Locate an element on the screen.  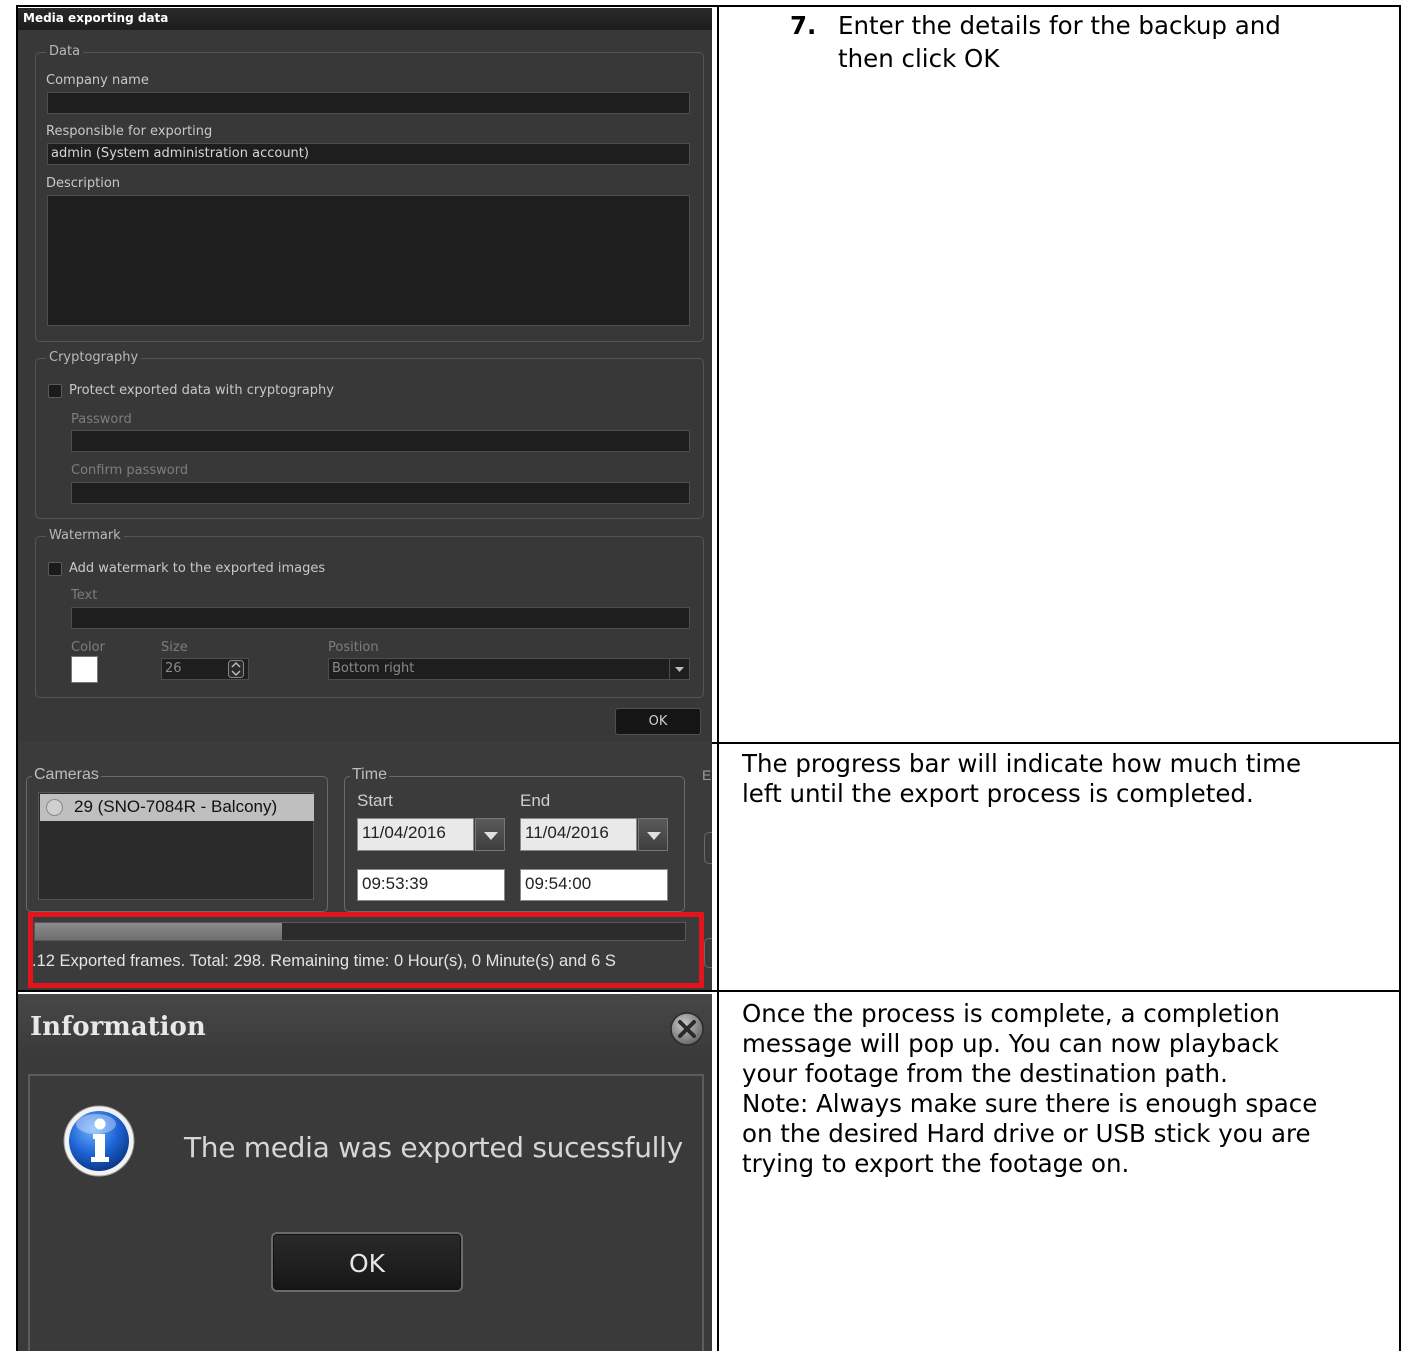
chevron-down-icon is located at coordinates (679, 669).